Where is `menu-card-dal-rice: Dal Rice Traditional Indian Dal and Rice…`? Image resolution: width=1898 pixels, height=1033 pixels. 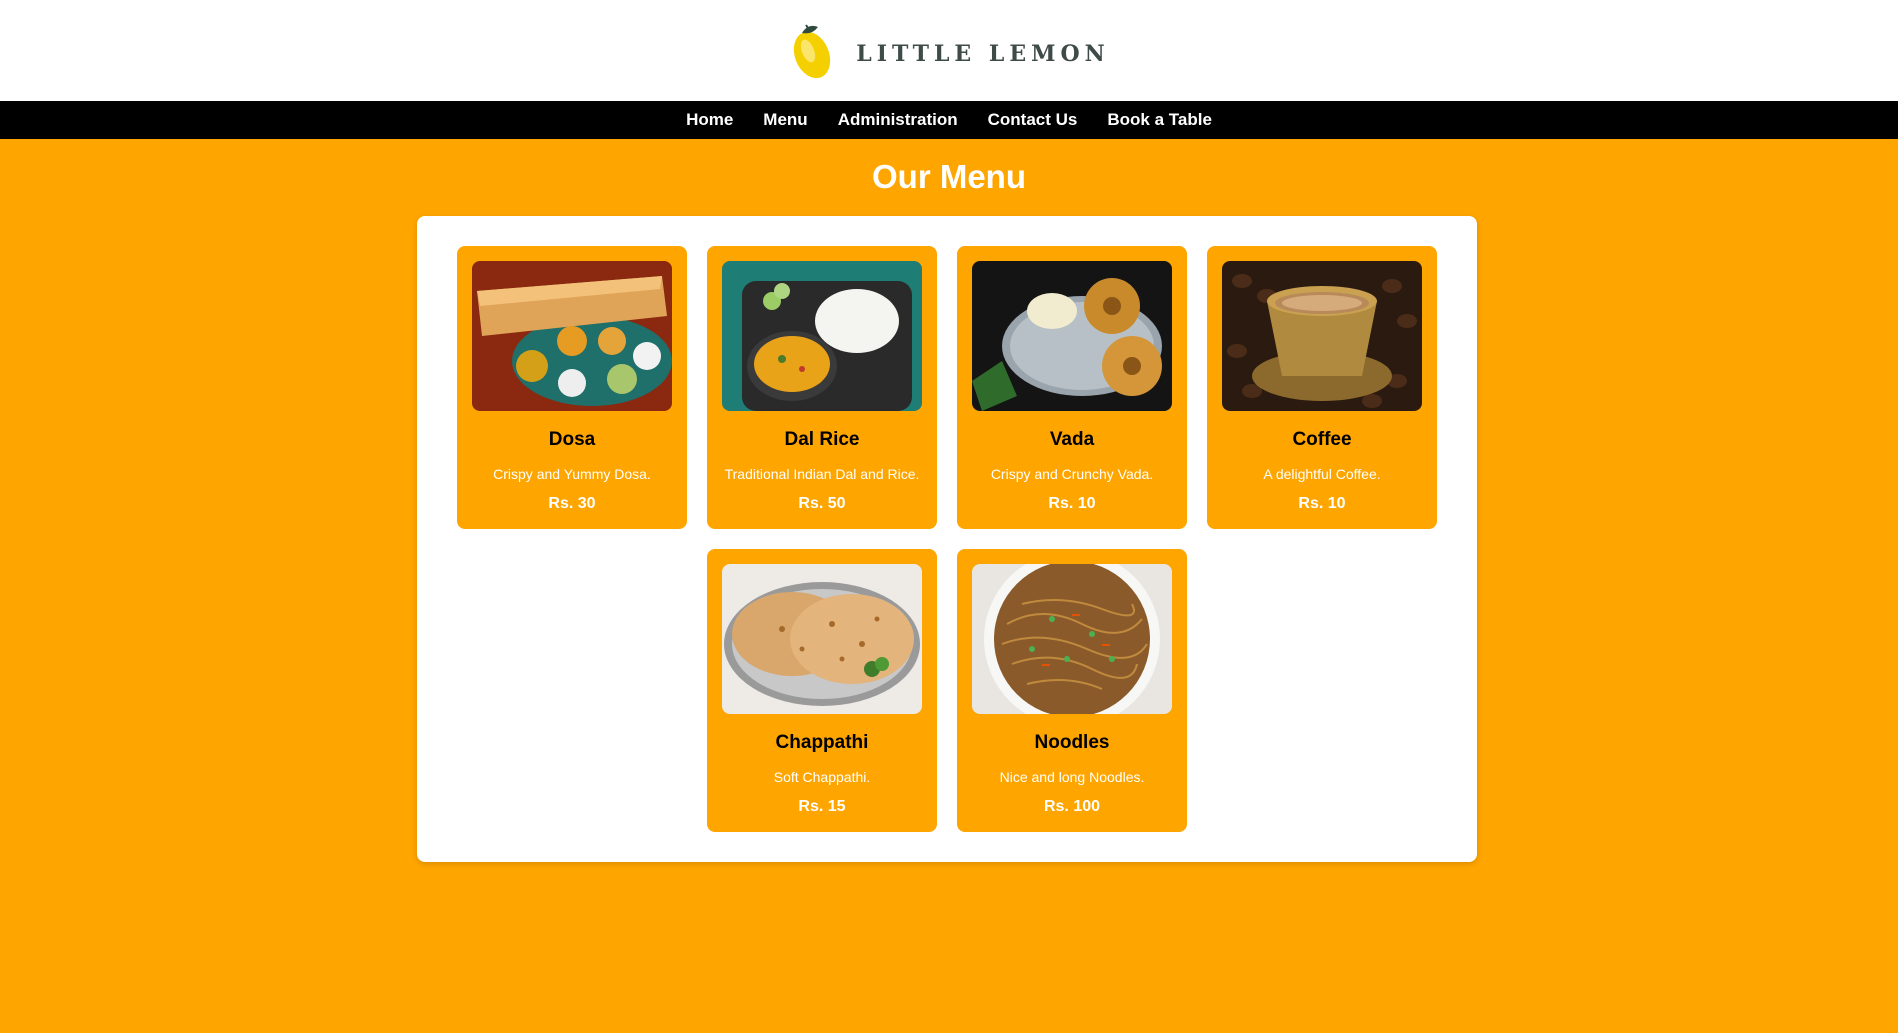
menu-card-dal-rice: Dal Rice Traditional Indian Dal and Rice… is located at coordinates (822, 387).